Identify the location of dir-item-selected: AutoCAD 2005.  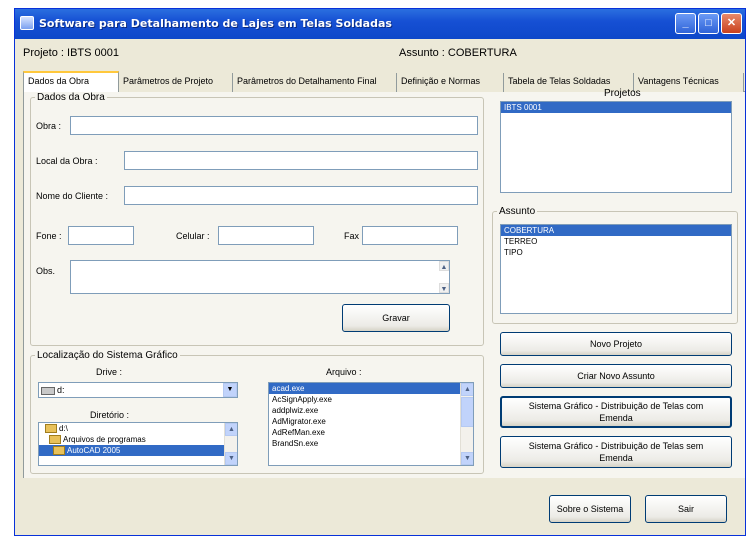
(138, 450).